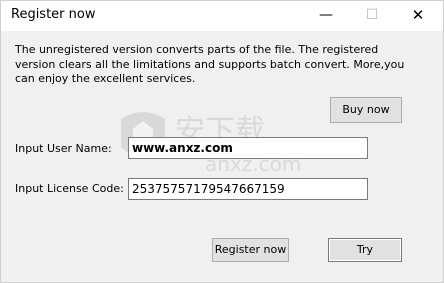 This screenshot has height=283, width=444. Describe the element at coordinates (53, 14) in the screenshot. I see `window-title: Register now` at that location.